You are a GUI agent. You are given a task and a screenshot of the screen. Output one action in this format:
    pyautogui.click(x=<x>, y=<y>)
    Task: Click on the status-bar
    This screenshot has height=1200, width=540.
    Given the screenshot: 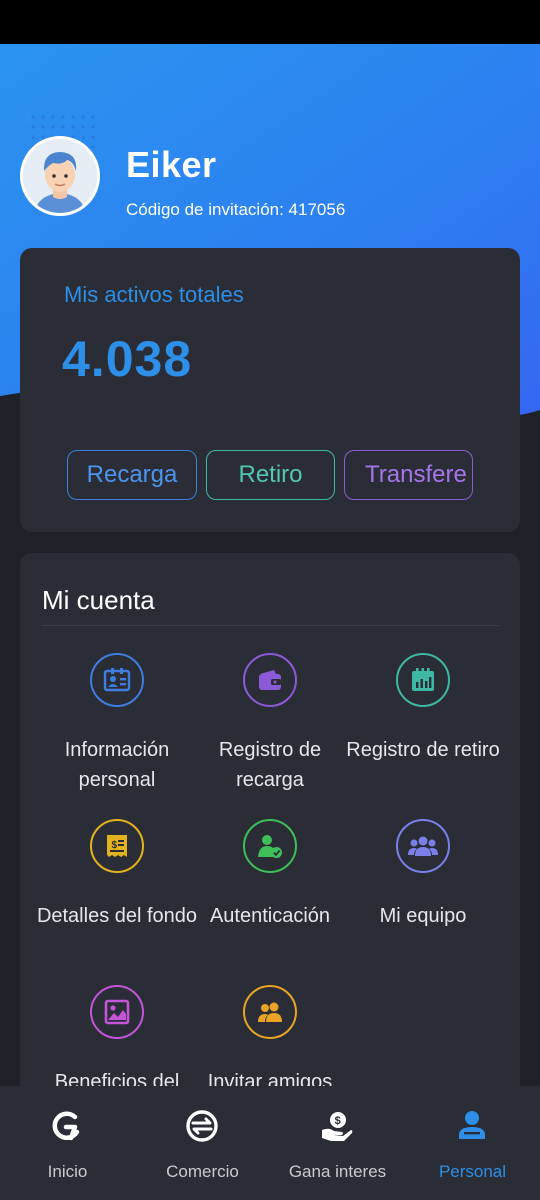 What is the action you would take?
    pyautogui.click(x=270, y=22)
    